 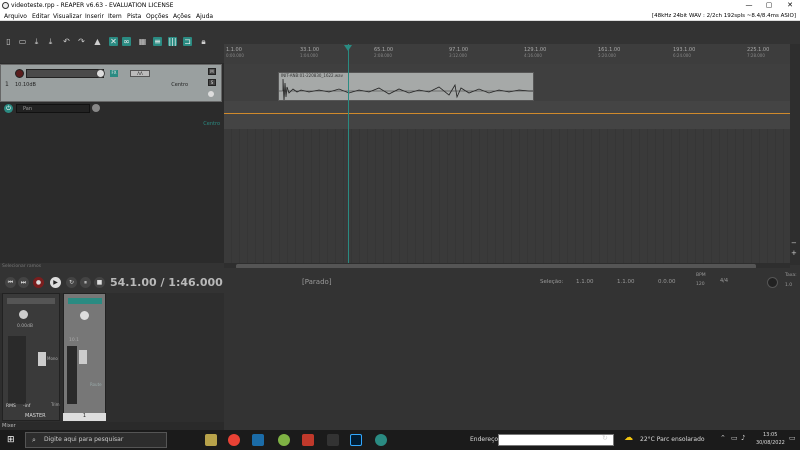 What do you see at coordinates (84, 417) in the screenshot?
I see `track-1-number-box: 1` at bounding box center [84, 417].